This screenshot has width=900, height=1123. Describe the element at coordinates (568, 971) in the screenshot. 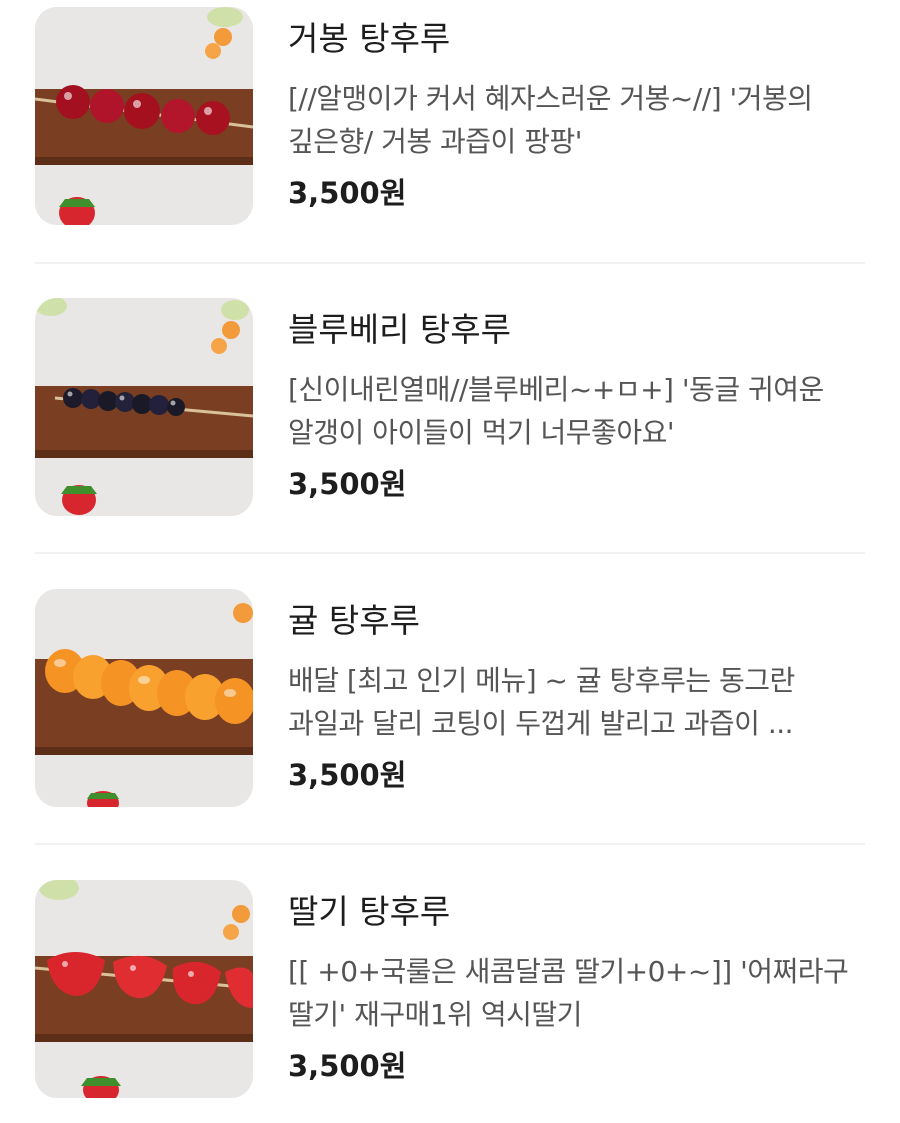

I see `description-line: [[ +0+국룰은 새콤달콤 딸기+0+~]] '어쩌라구` at that location.